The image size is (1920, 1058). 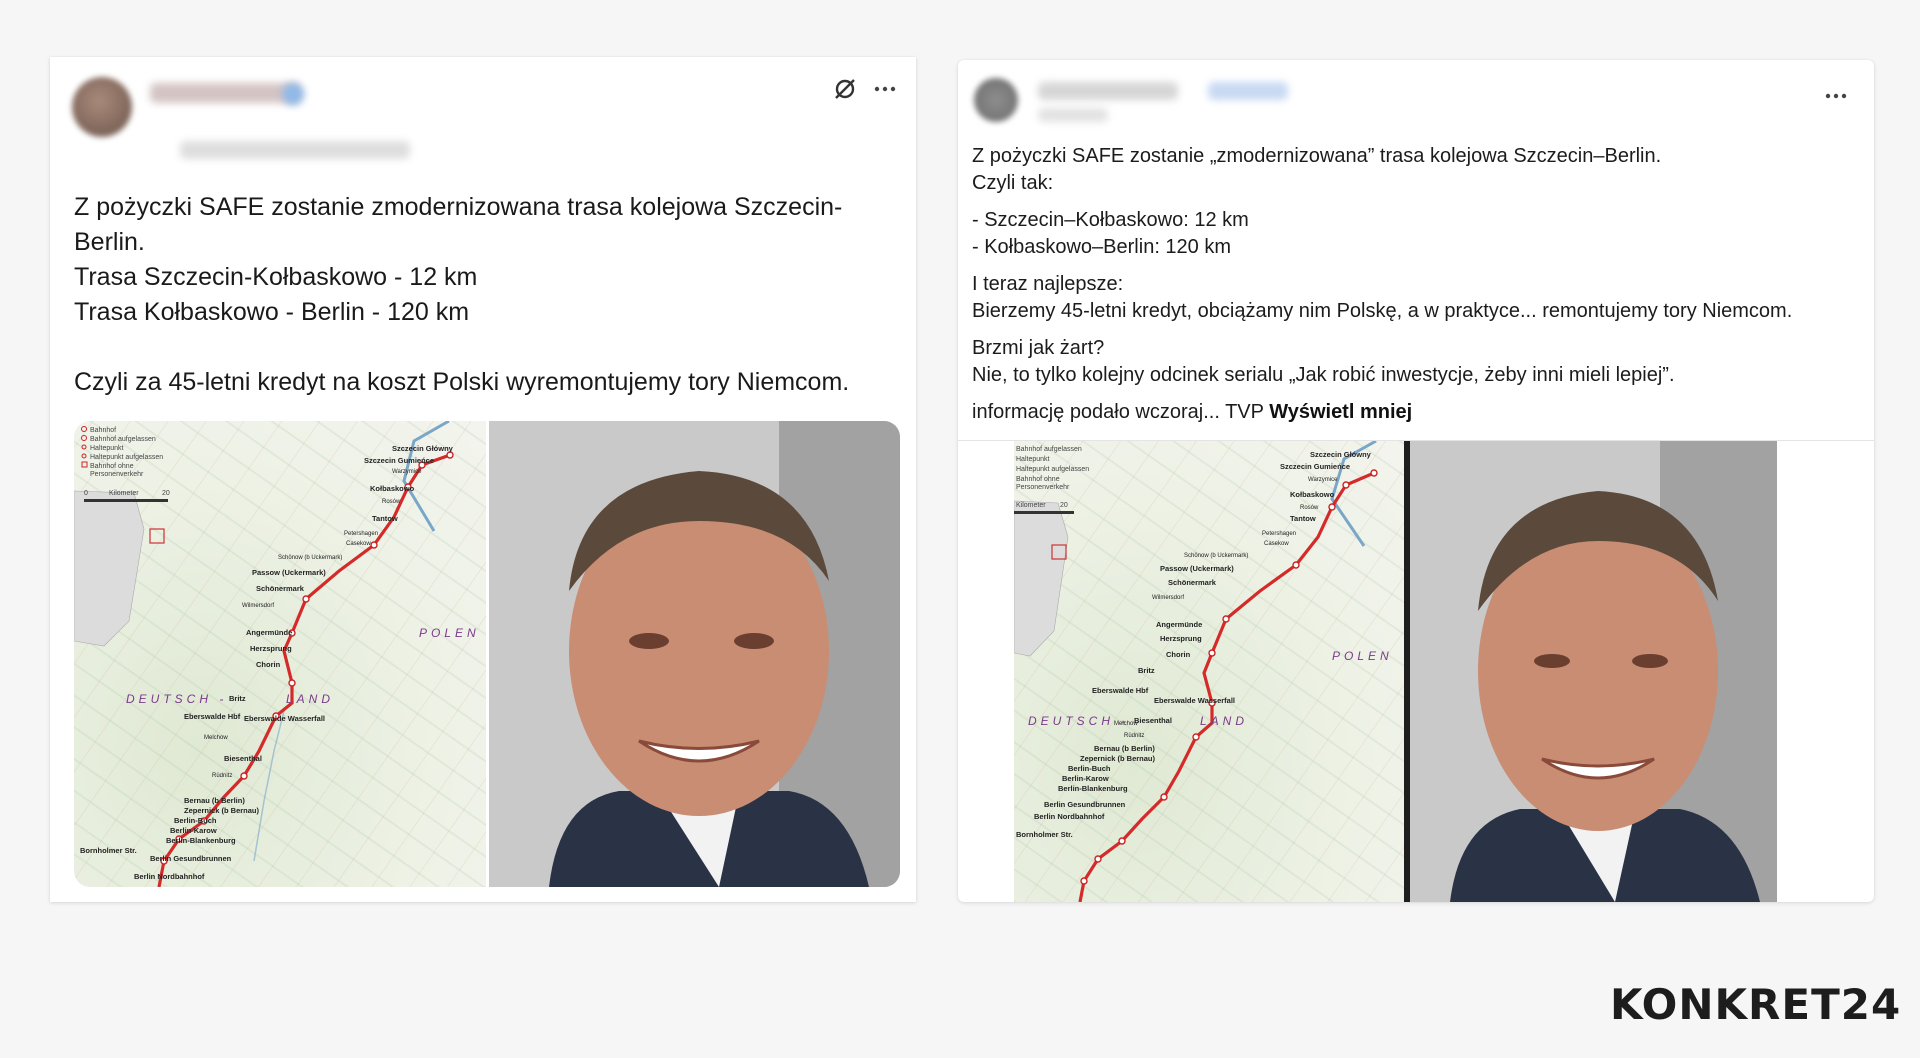 I want to click on station-label: Rüdnitz, so click(x=1134, y=736).